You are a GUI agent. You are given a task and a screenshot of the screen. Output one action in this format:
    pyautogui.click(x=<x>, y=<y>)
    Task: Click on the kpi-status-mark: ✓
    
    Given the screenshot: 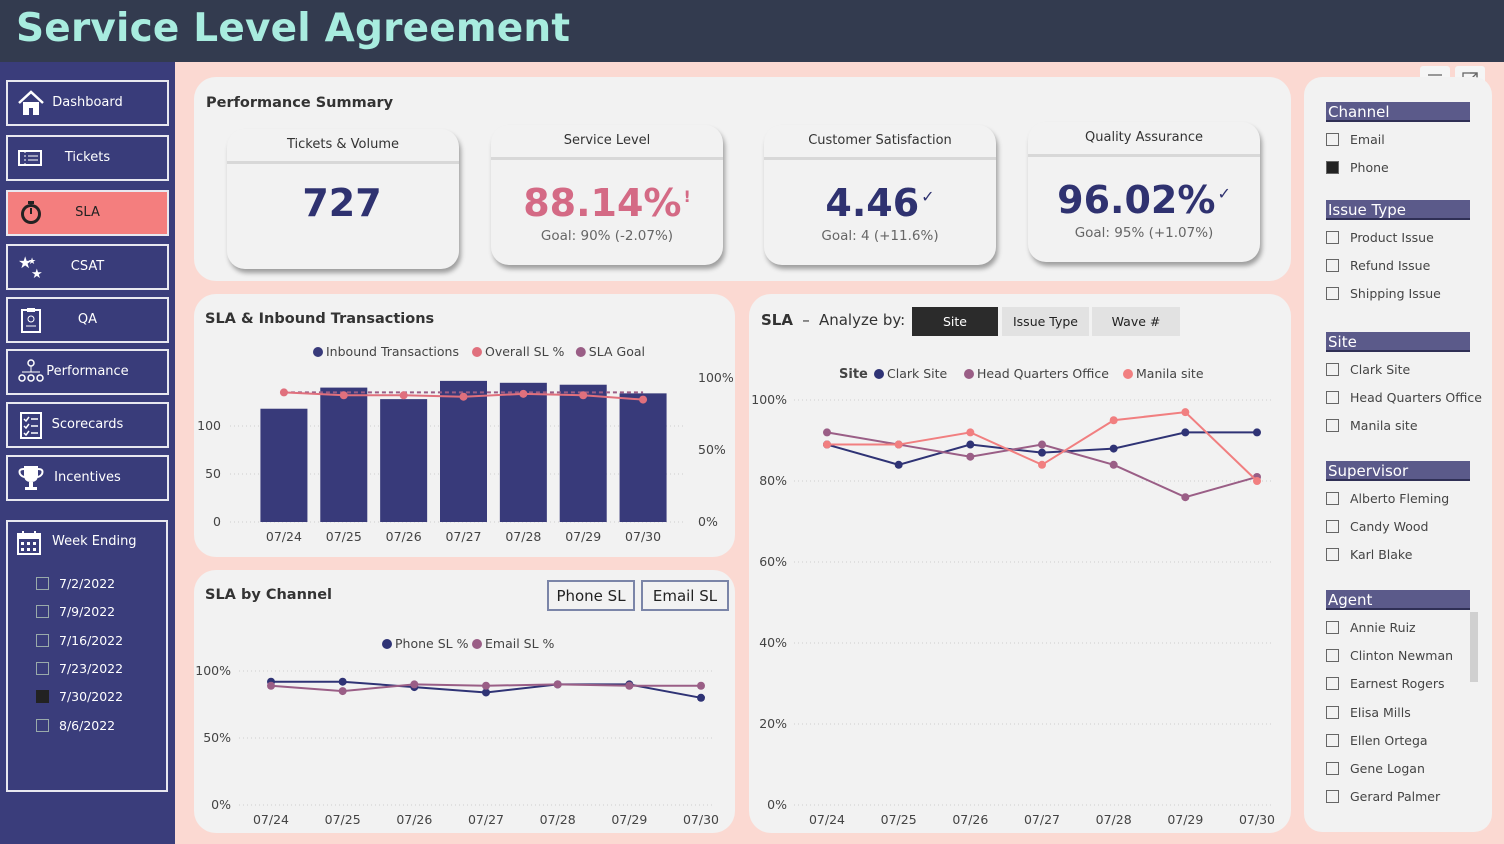 What is the action you would take?
    pyautogui.click(x=928, y=196)
    